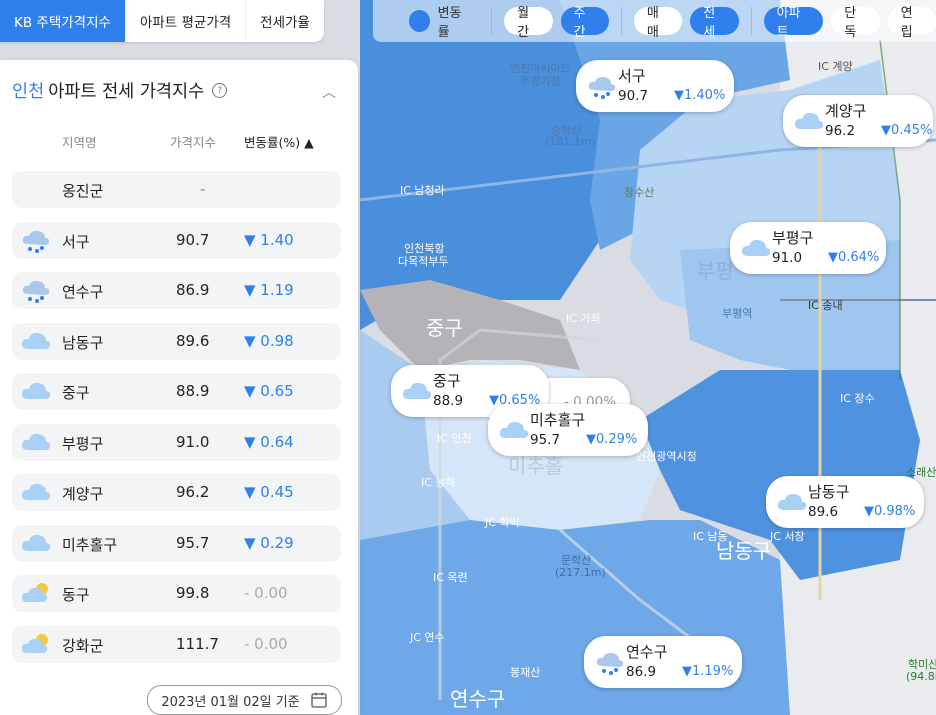  What do you see at coordinates (584, 23) in the screenshot?
I see `period-weekly-button: 주간` at bounding box center [584, 23].